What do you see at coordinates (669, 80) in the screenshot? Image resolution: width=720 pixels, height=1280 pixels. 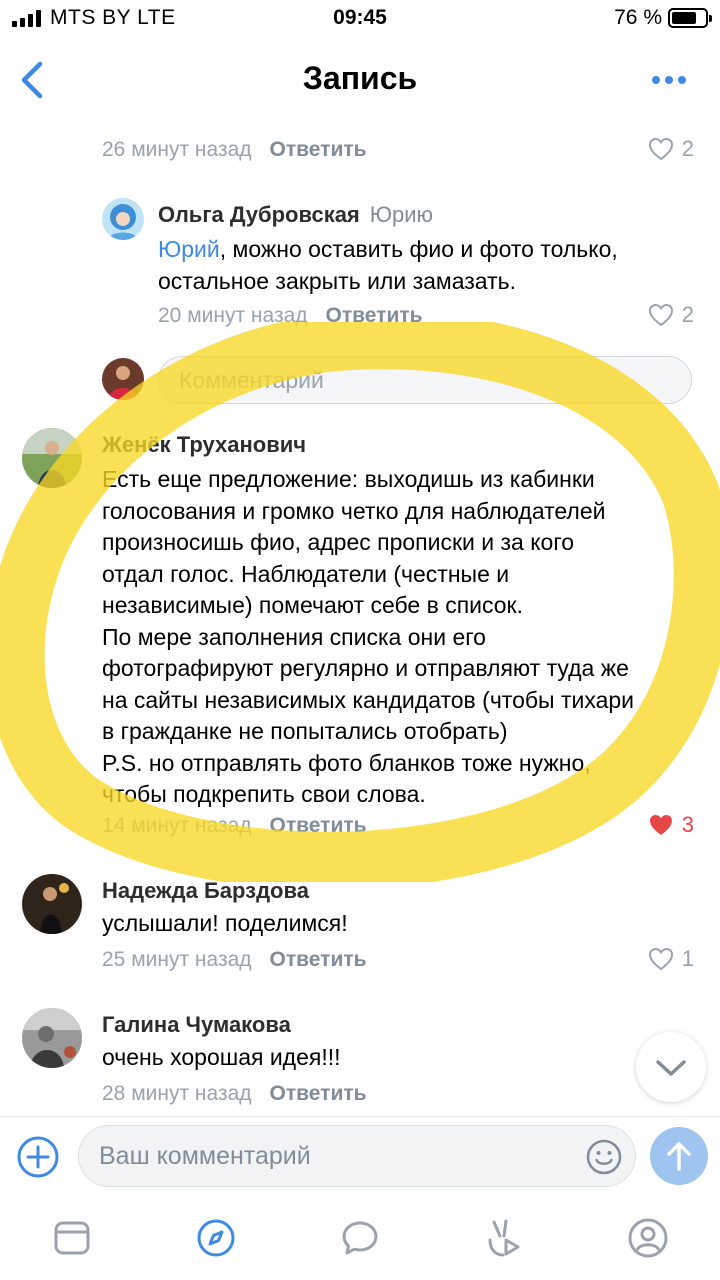 I see `more-options-button` at bounding box center [669, 80].